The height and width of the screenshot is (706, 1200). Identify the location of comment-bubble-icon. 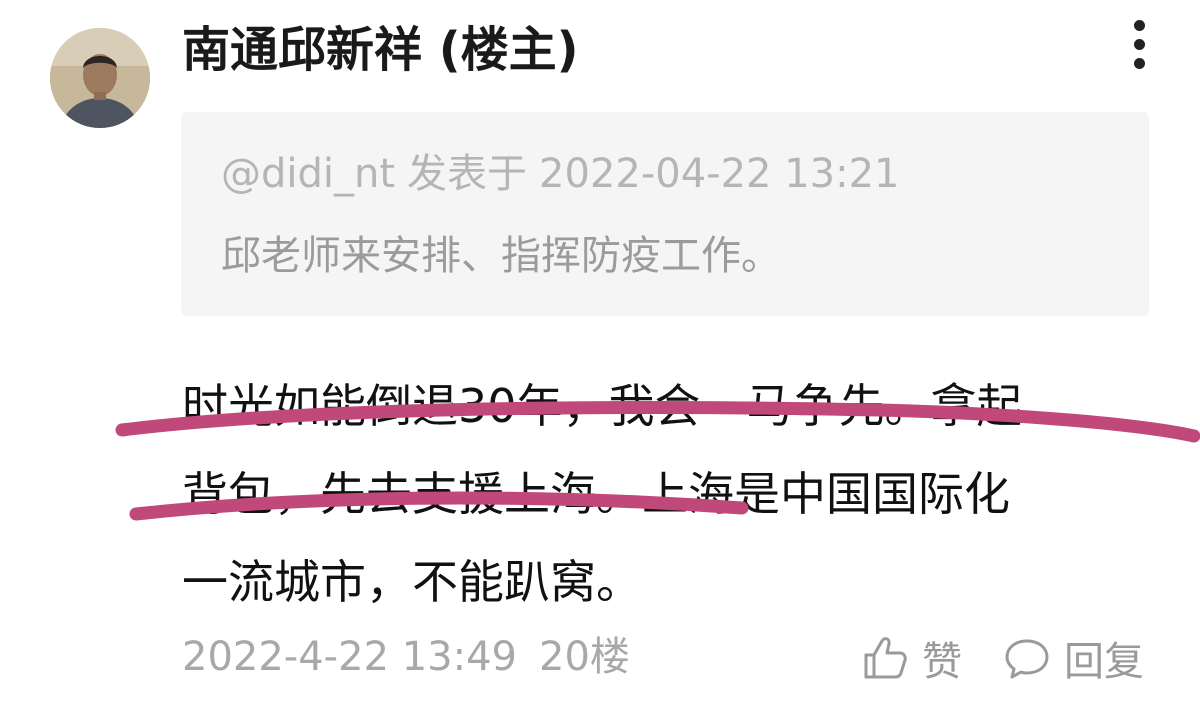
(1027, 659).